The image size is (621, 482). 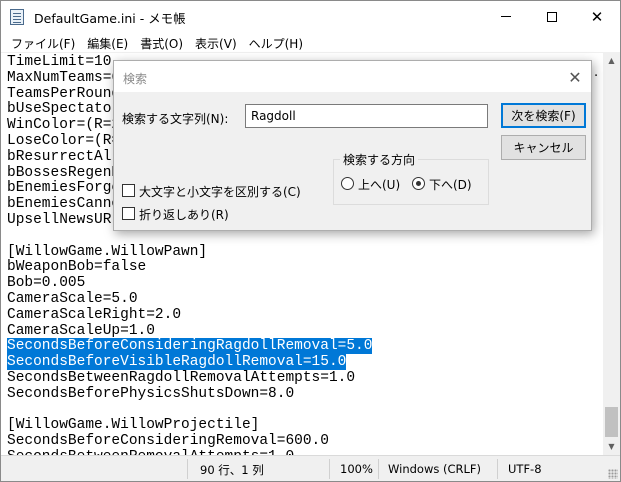 I want to click on cancel-button: キャンセル, so click(x=543, y=147).